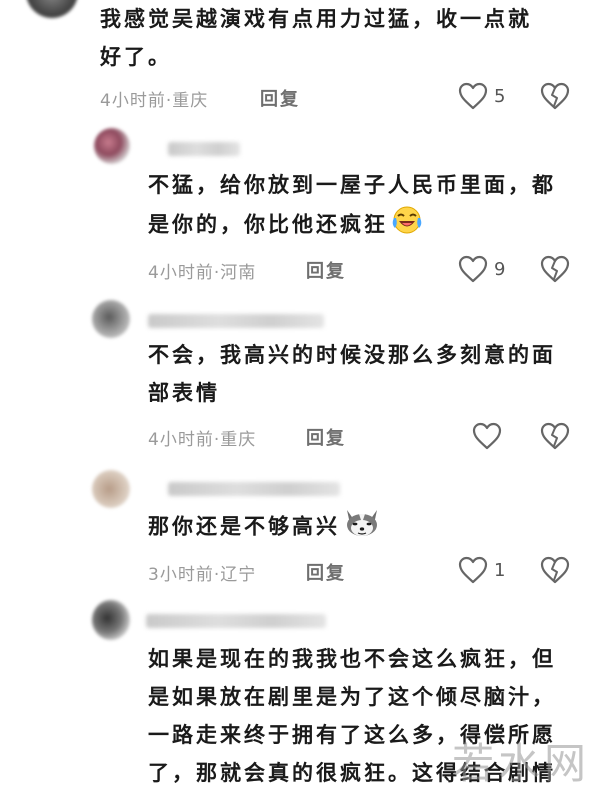  Describe the element at coordinates (352, 354) in the screenshot. I see `comment-line: 不会，我高兴的时候没那么多刻意的面` at that location.